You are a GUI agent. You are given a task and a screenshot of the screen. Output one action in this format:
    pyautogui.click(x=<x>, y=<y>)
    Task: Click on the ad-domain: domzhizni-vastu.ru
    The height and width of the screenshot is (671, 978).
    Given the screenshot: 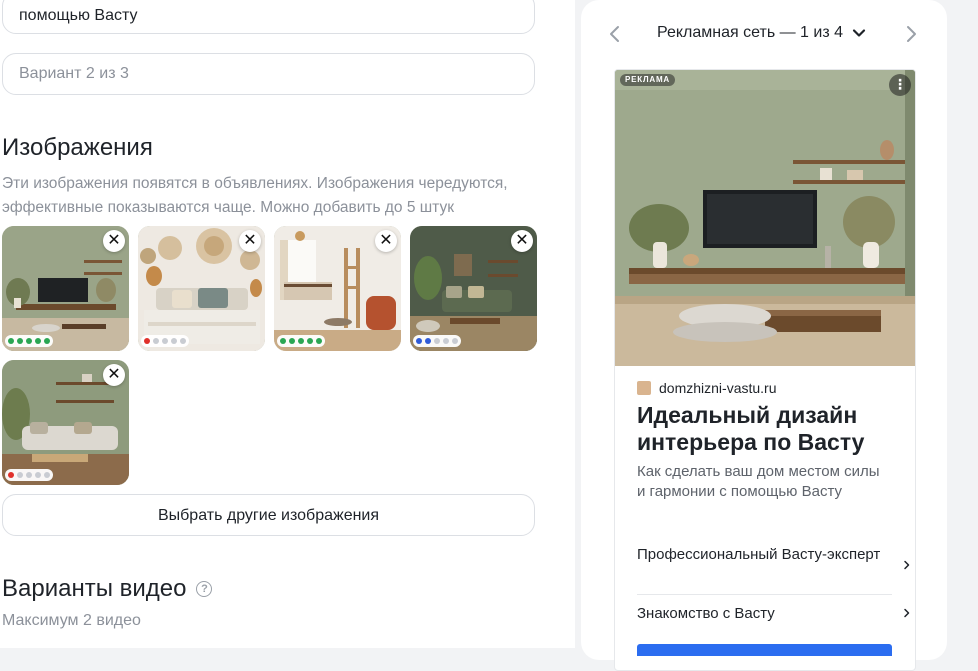 What is the action you would take?
    pyautogui.click(x=718, y=388)
    